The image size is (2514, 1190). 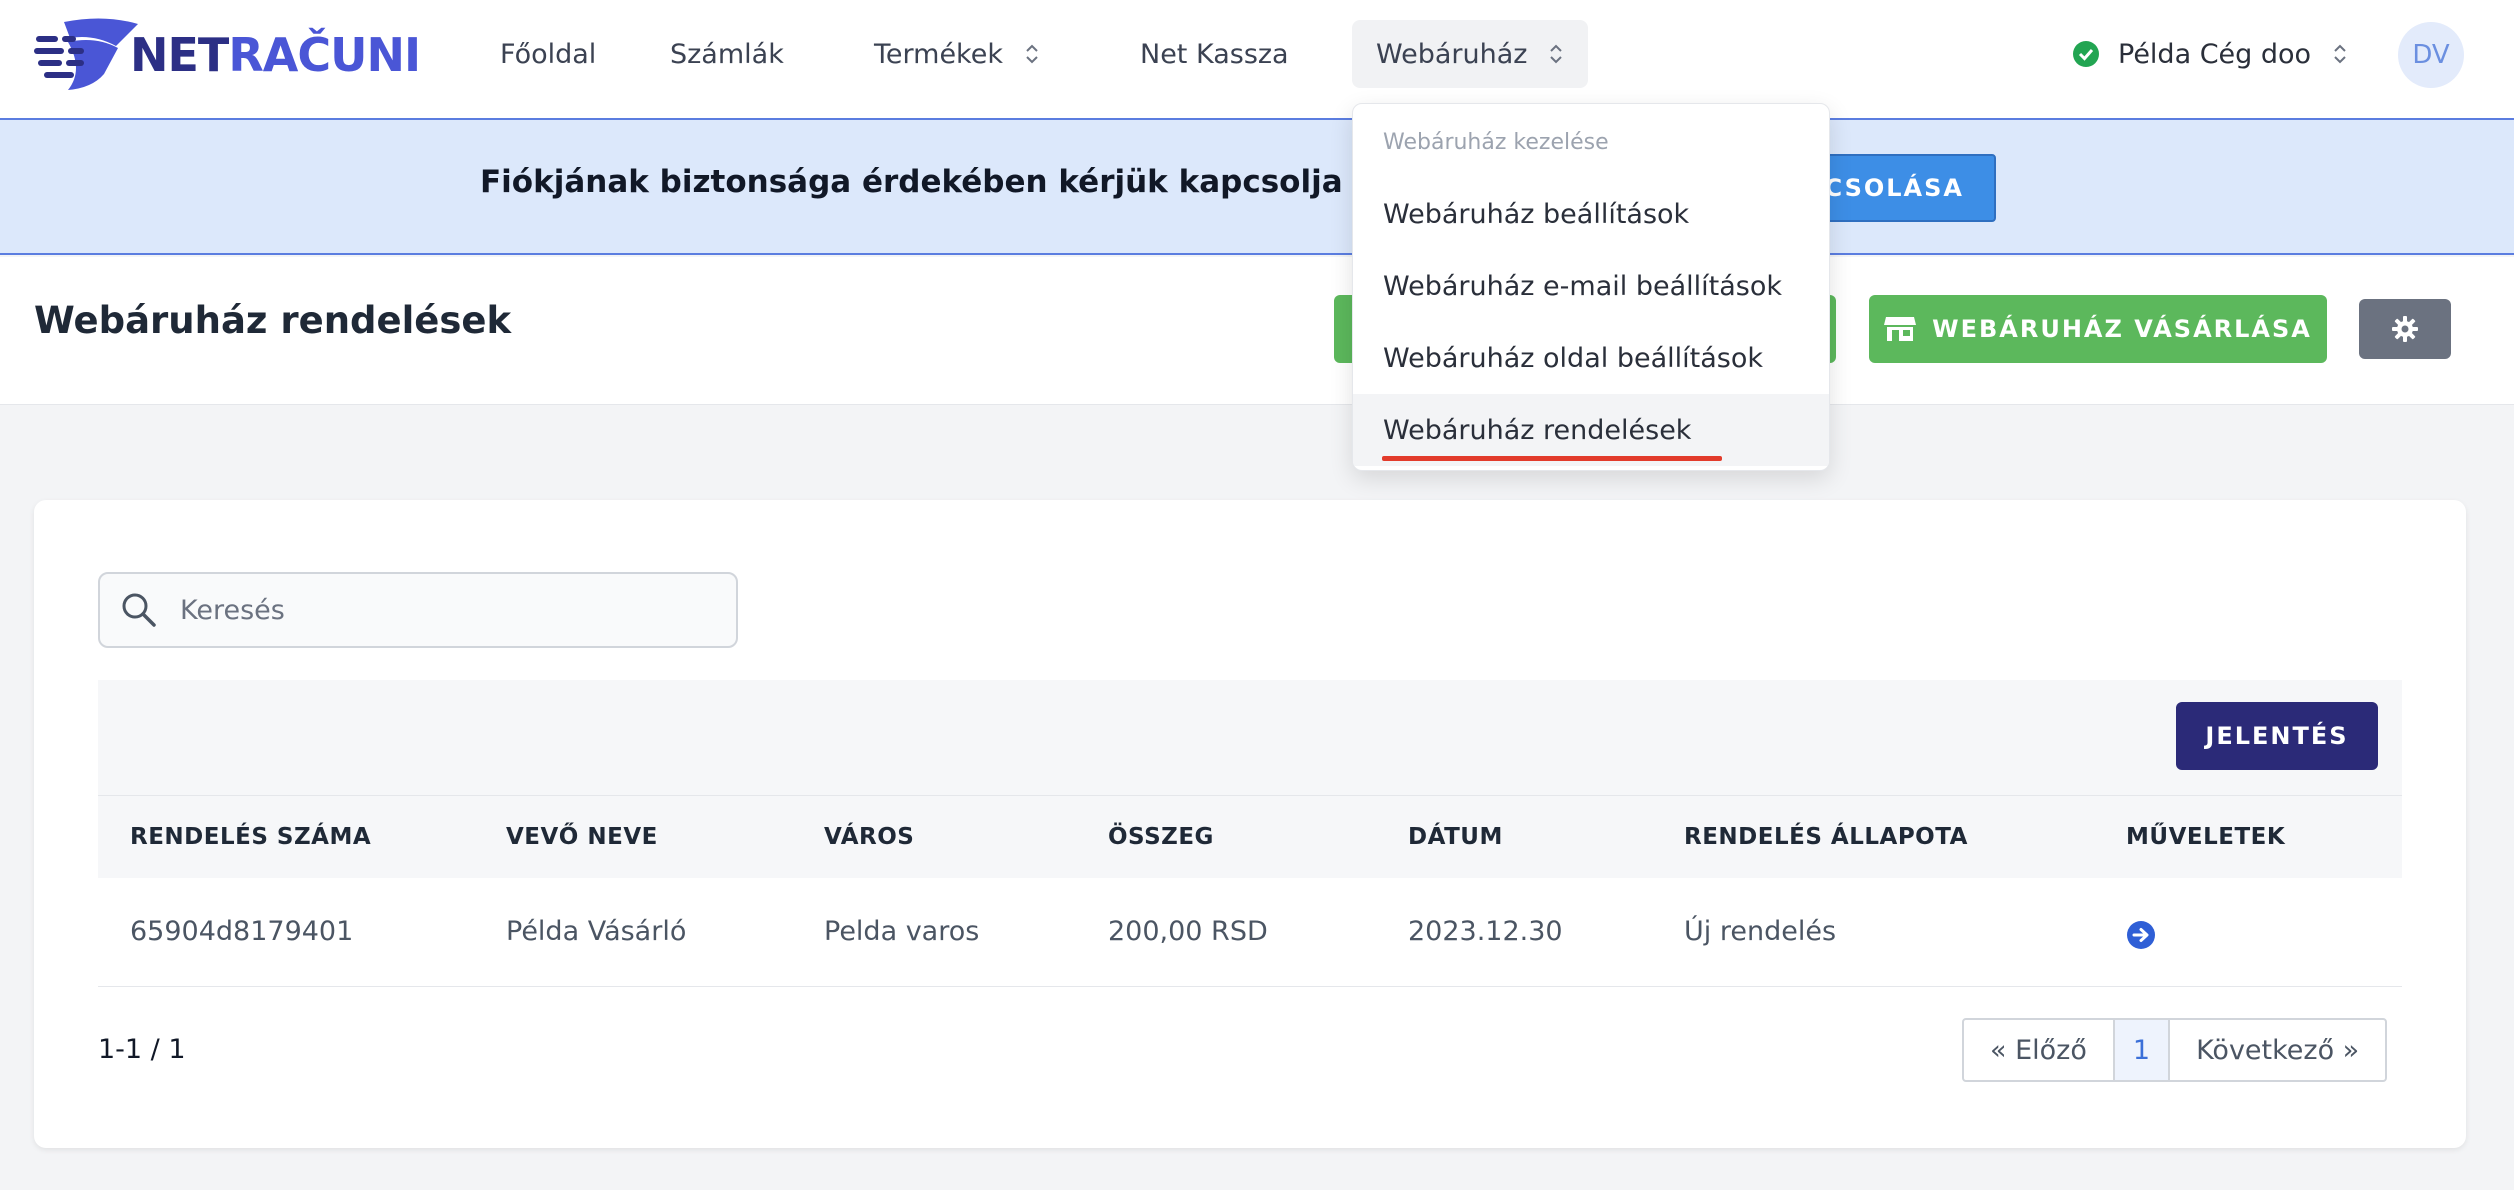 I want to click on nav-item-net-kassza: Net Kassza, so click(x=1214, y=54).